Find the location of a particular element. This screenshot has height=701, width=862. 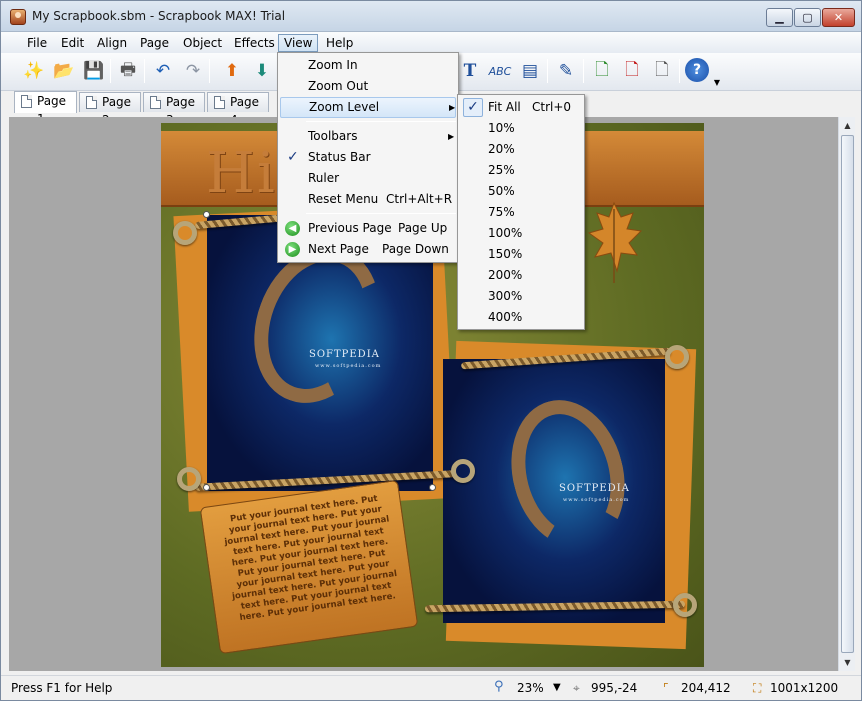

delete-page-icon: 🗋 is located at coordinates (632, 71).